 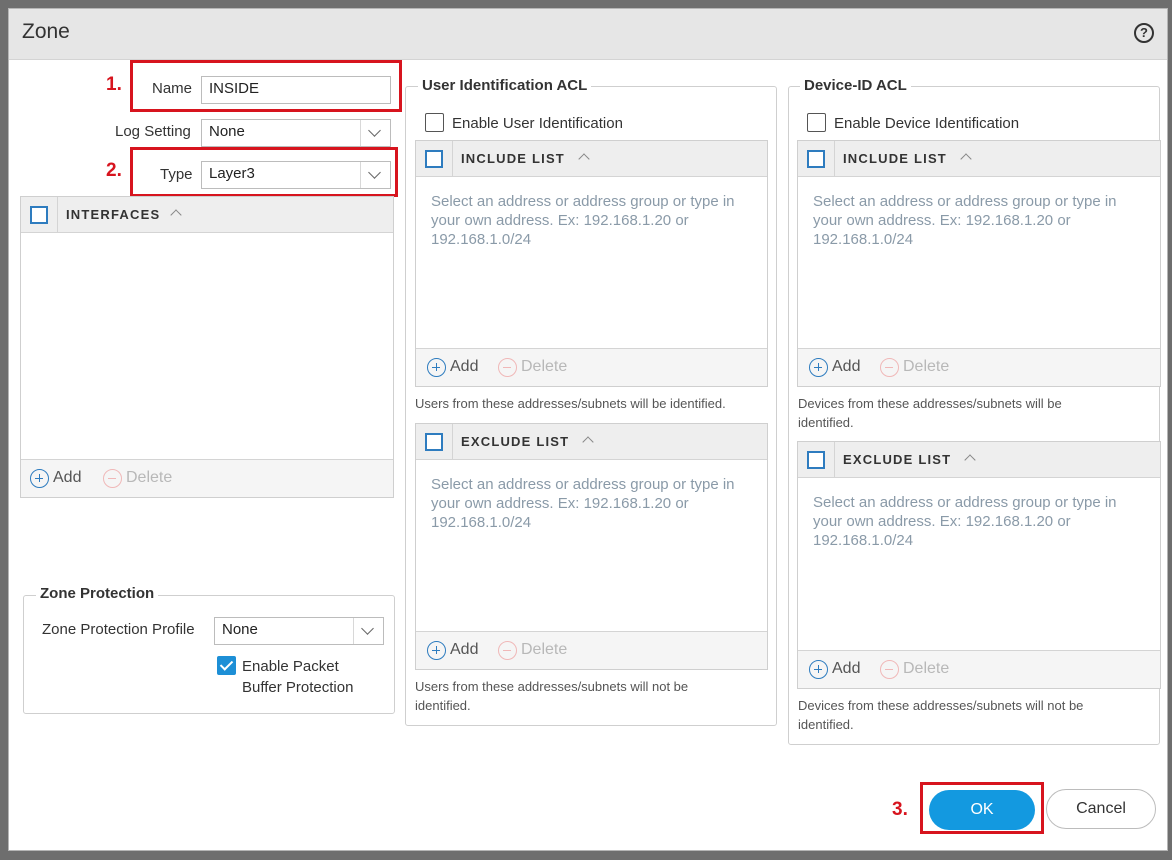 I want to click on step-2-marker: 2., so click(x=114, y=170).